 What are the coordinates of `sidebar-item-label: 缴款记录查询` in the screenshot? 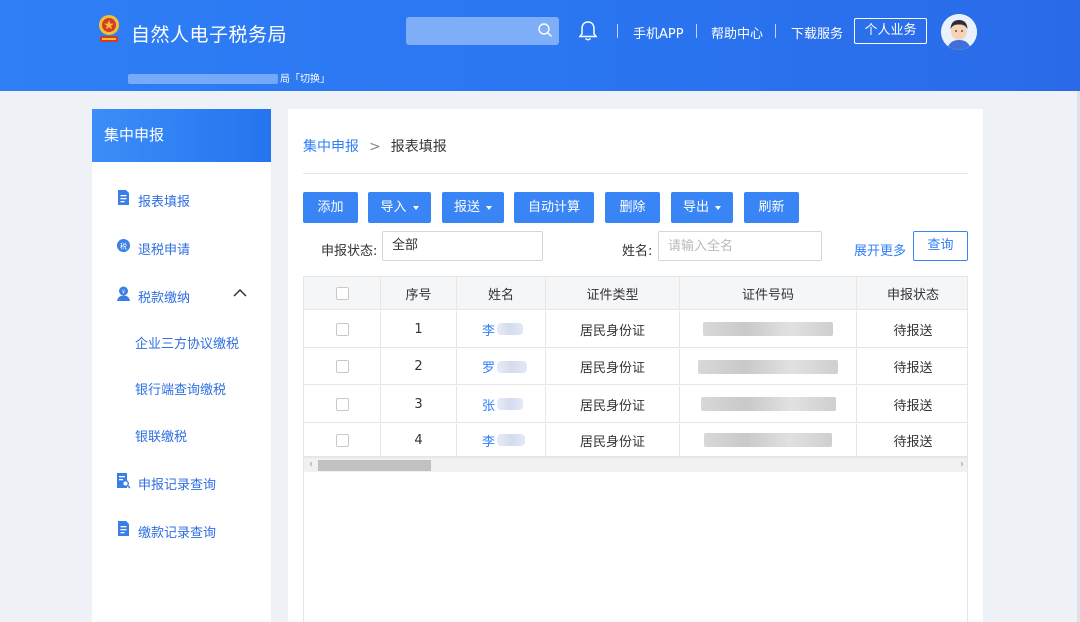 It's located at (177, 533).